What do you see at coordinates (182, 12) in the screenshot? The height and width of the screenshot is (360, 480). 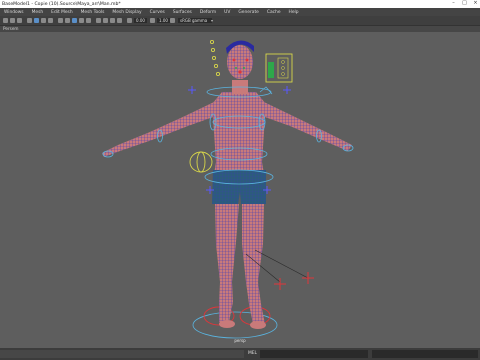 I see `menu-surfaces: Surfaces` at bounding box center [182, 12].